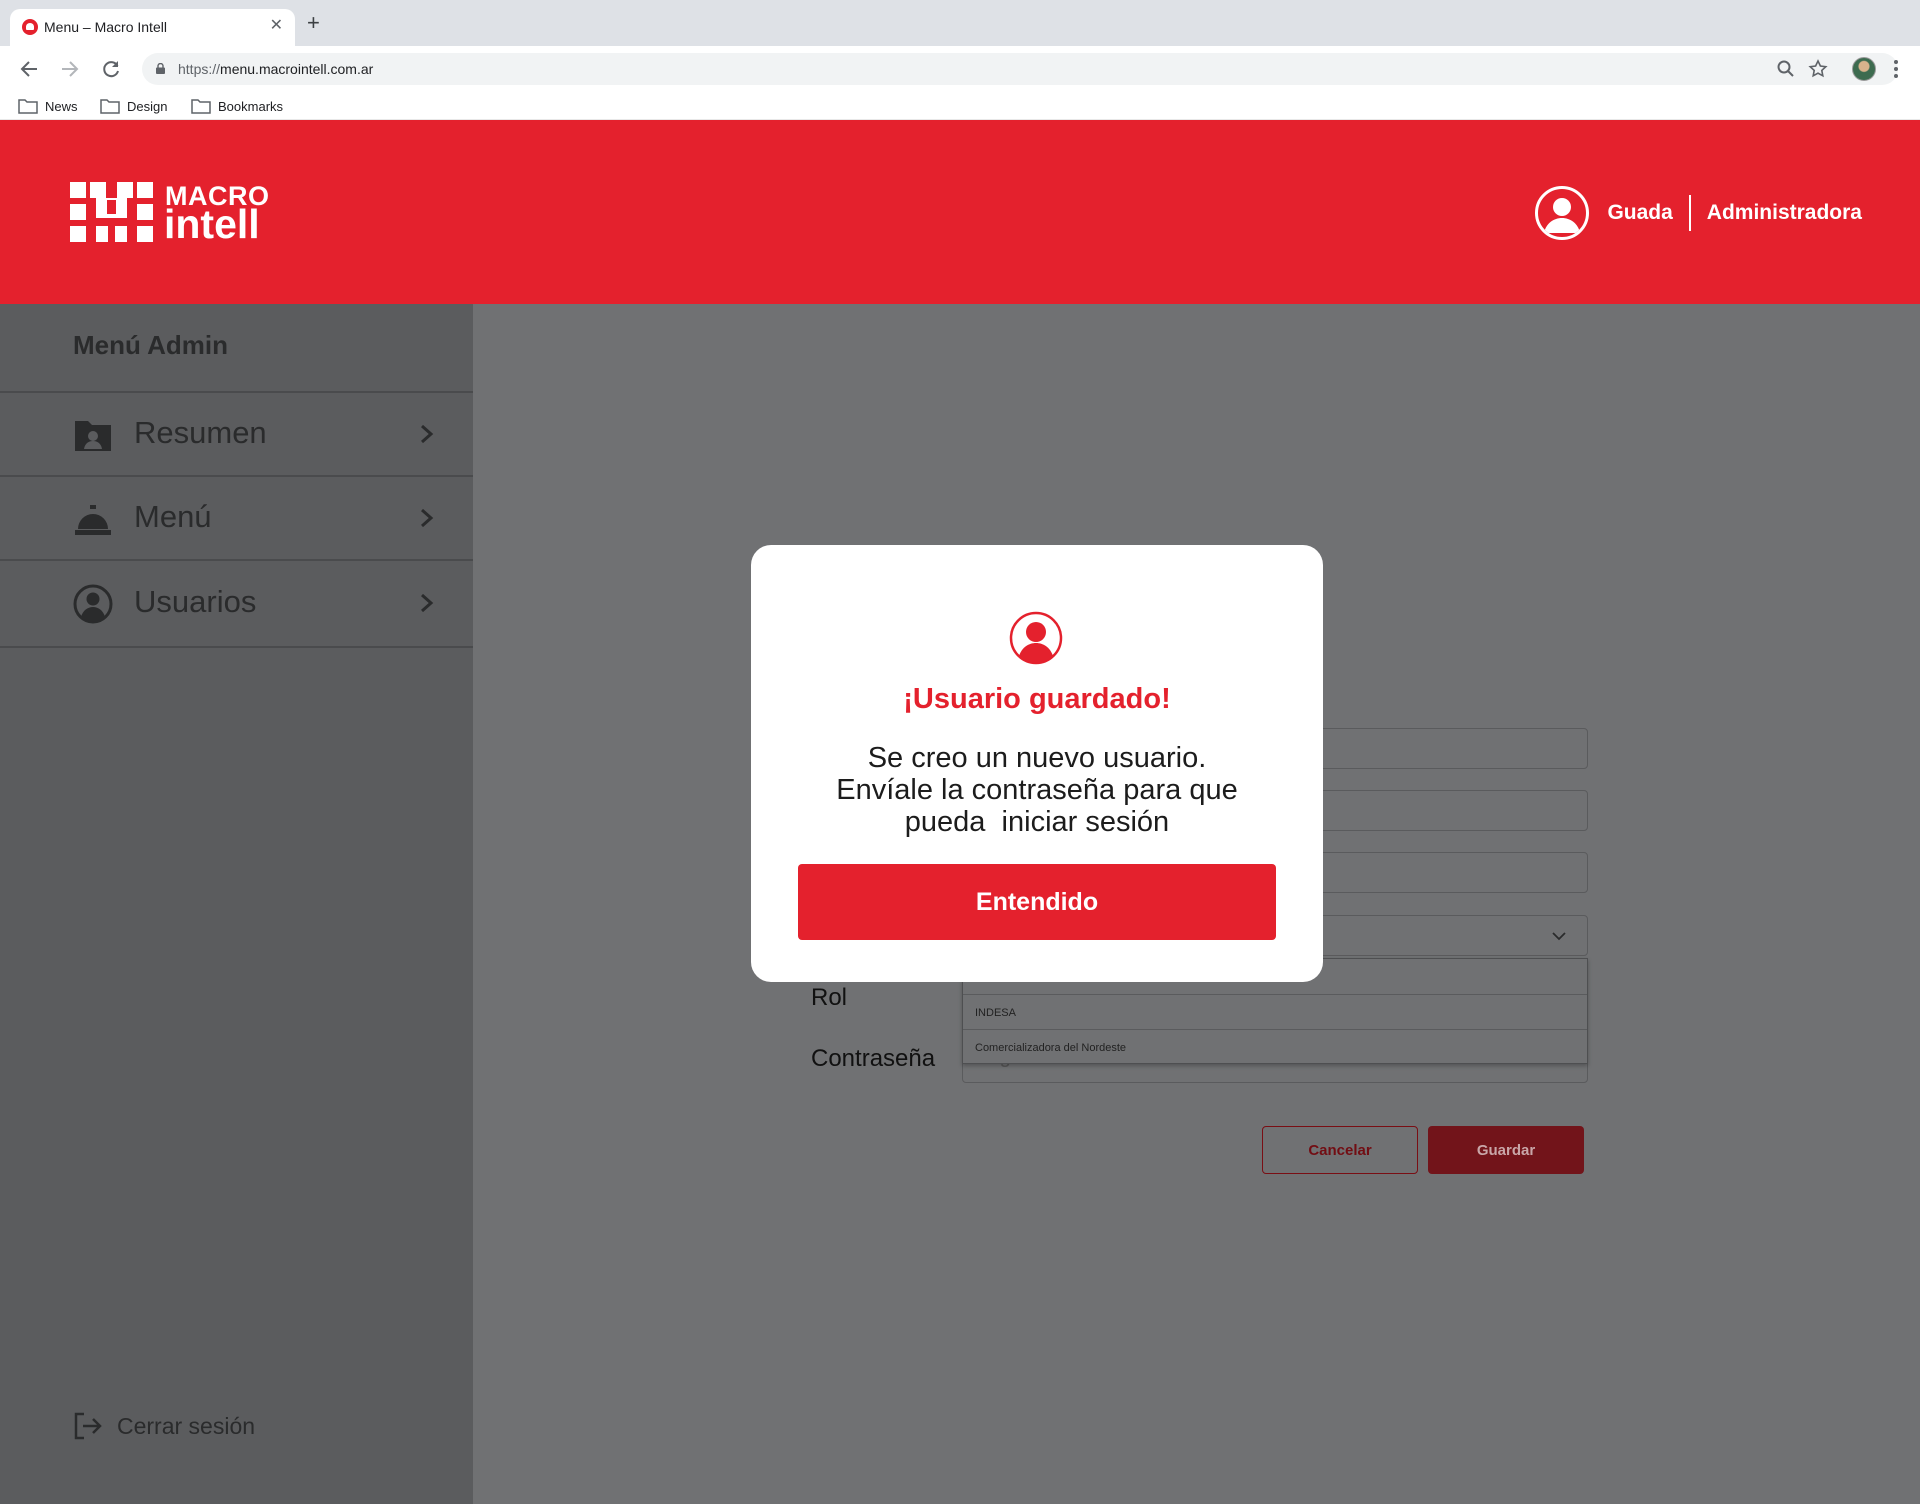 This screenshot has width=1920, height=1504. Describe the element at coordinates (1864, 69) in the screenshot. I see `profile-avatar` at that location.